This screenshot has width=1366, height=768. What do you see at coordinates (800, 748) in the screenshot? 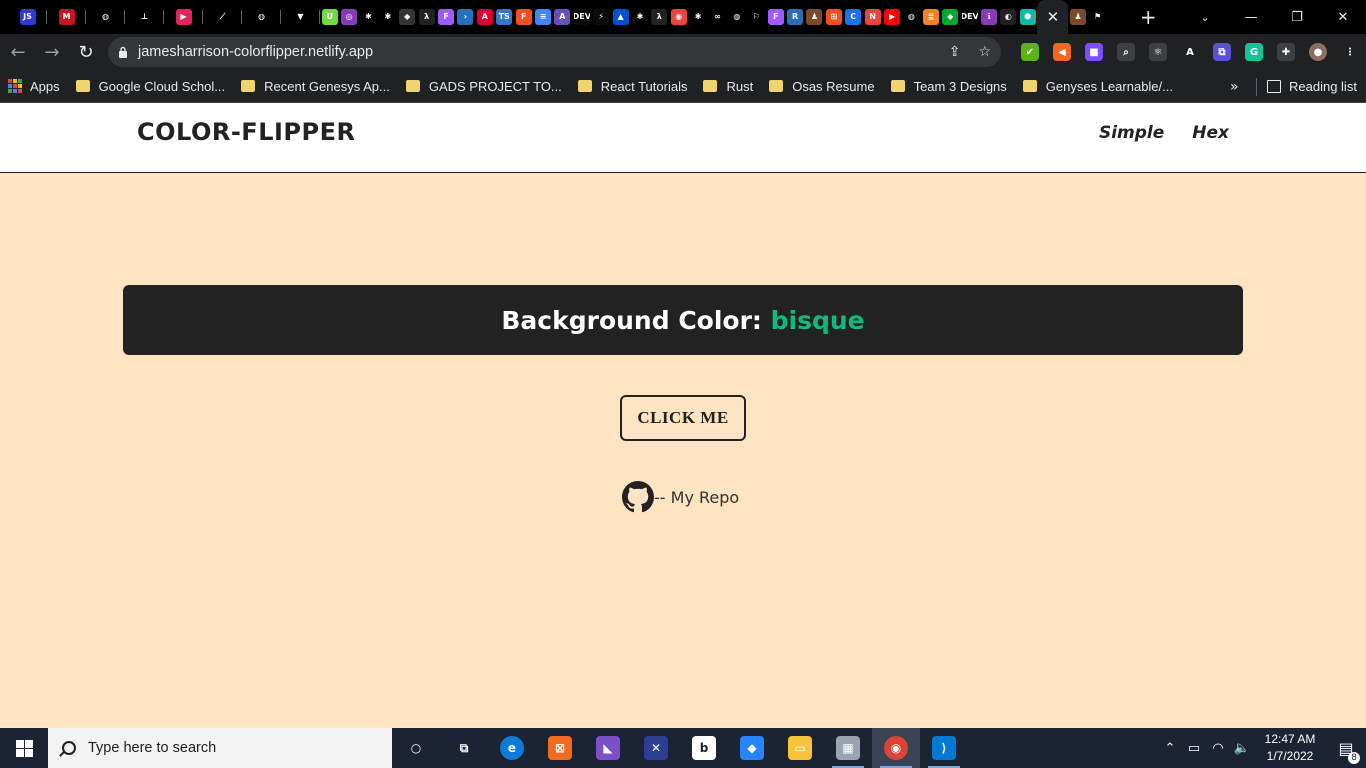
I see `taskbar-app-button: ▭` at bounding box center [800, 748].